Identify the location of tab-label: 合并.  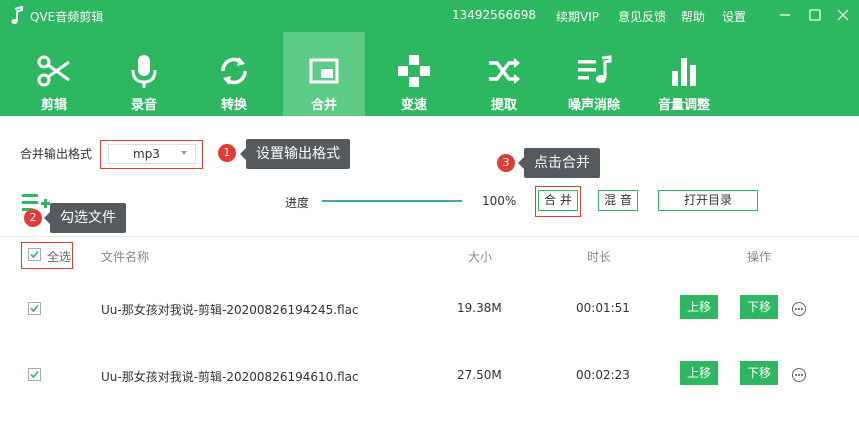
(323, 105).